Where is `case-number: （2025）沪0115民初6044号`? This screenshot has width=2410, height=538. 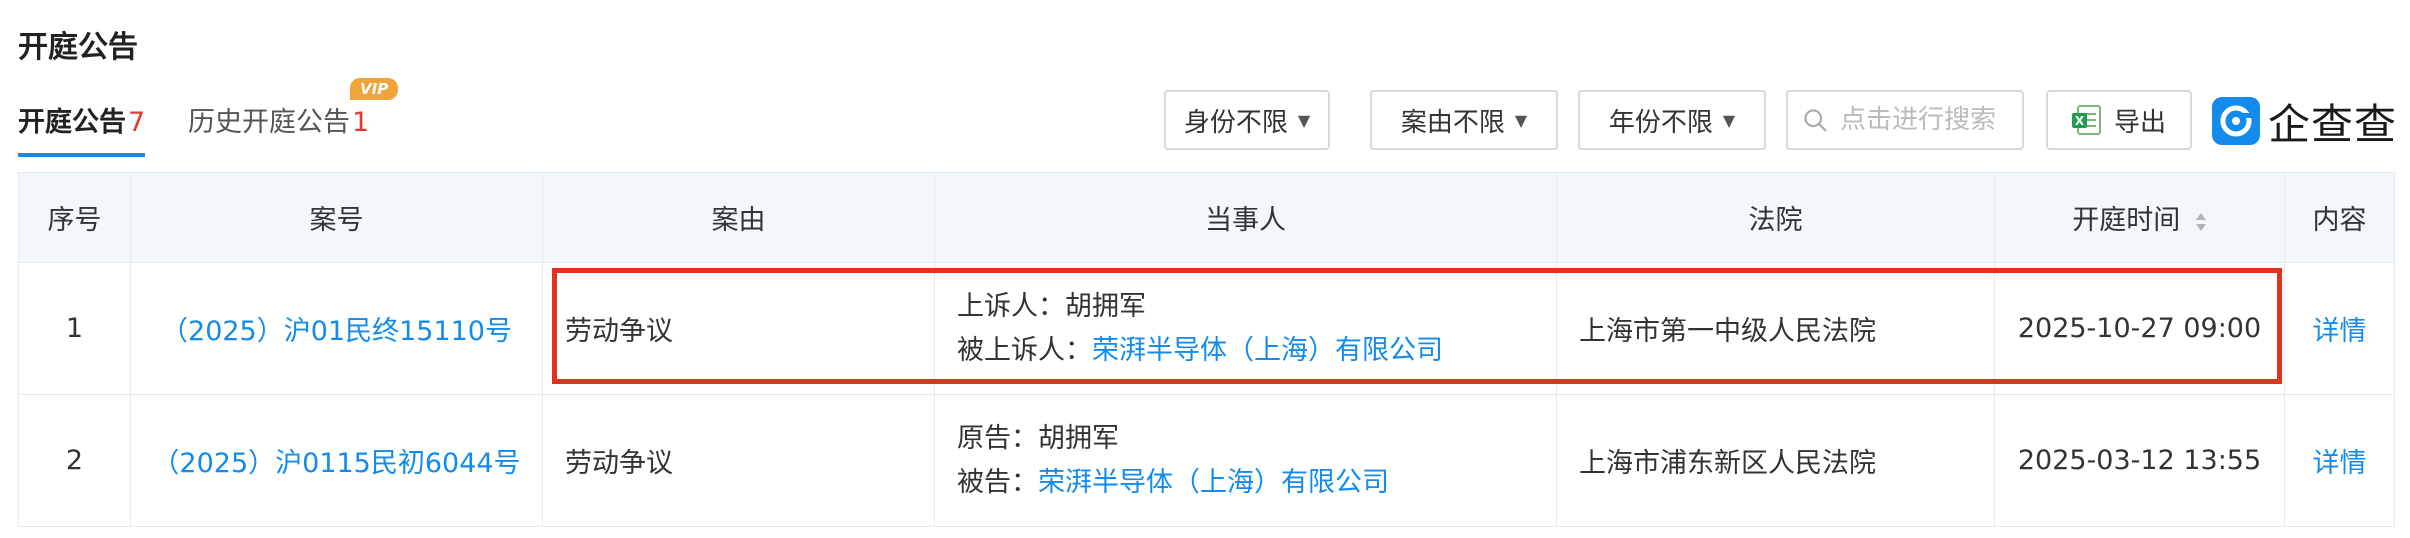
case-number: （2025）沪0115民初6044号 is located at coordinates (336, 463).